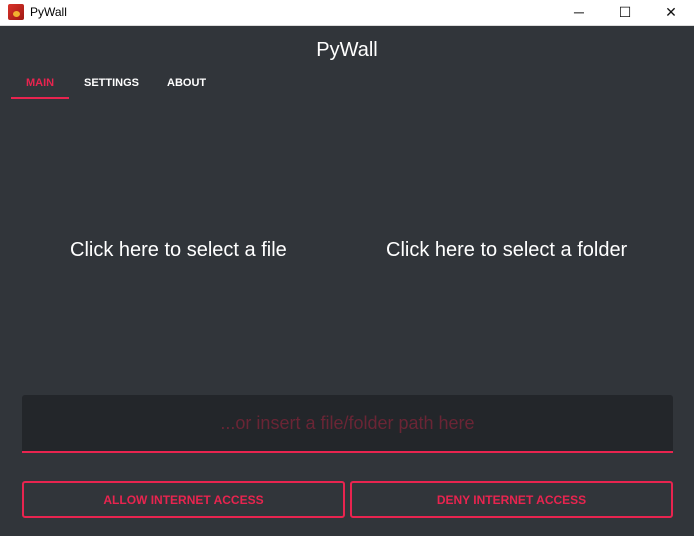 This screenshot has width=694, height=536. Describe the element at coordinates (40, 83) in the screenshot. I see `tab-main: MAIN` at that location.